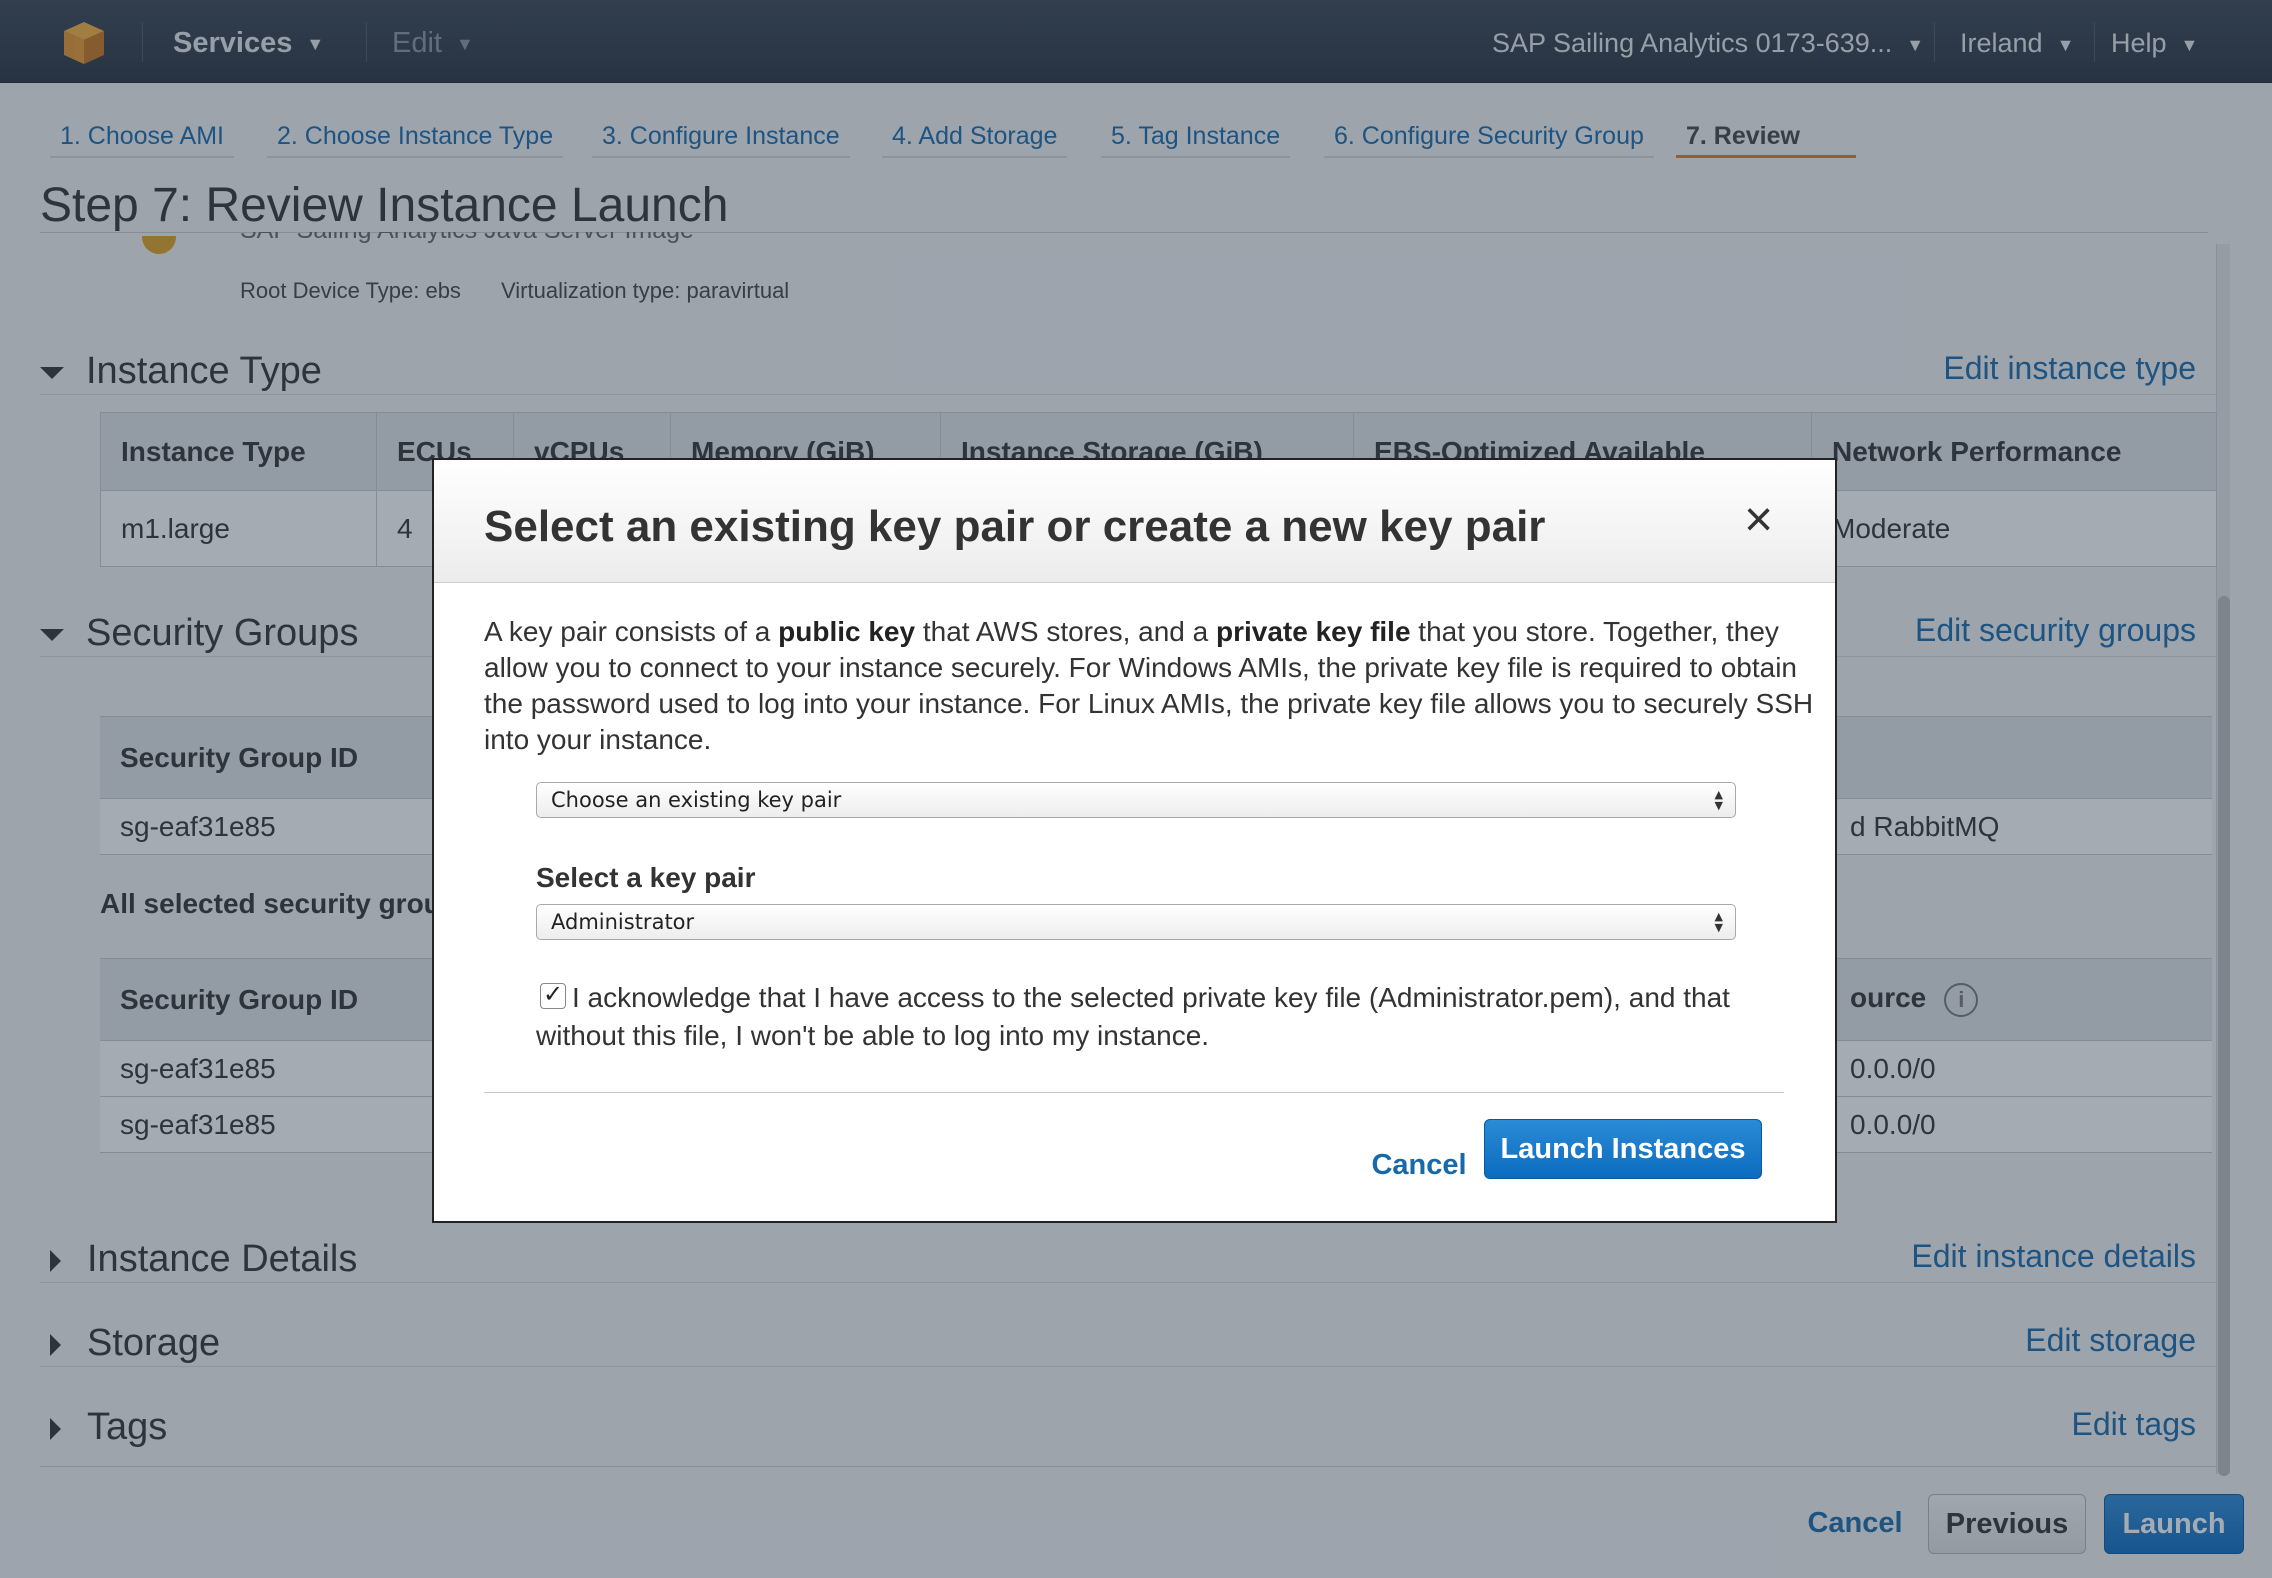 The width and height of the screenshot is (2272, 1578). What do you see at coordinates (1136, 800) in the screenshot?
I see `key-pair-mode-select: Choose an existing key pair ▲ ▼` at bounding box center [1136, 800].